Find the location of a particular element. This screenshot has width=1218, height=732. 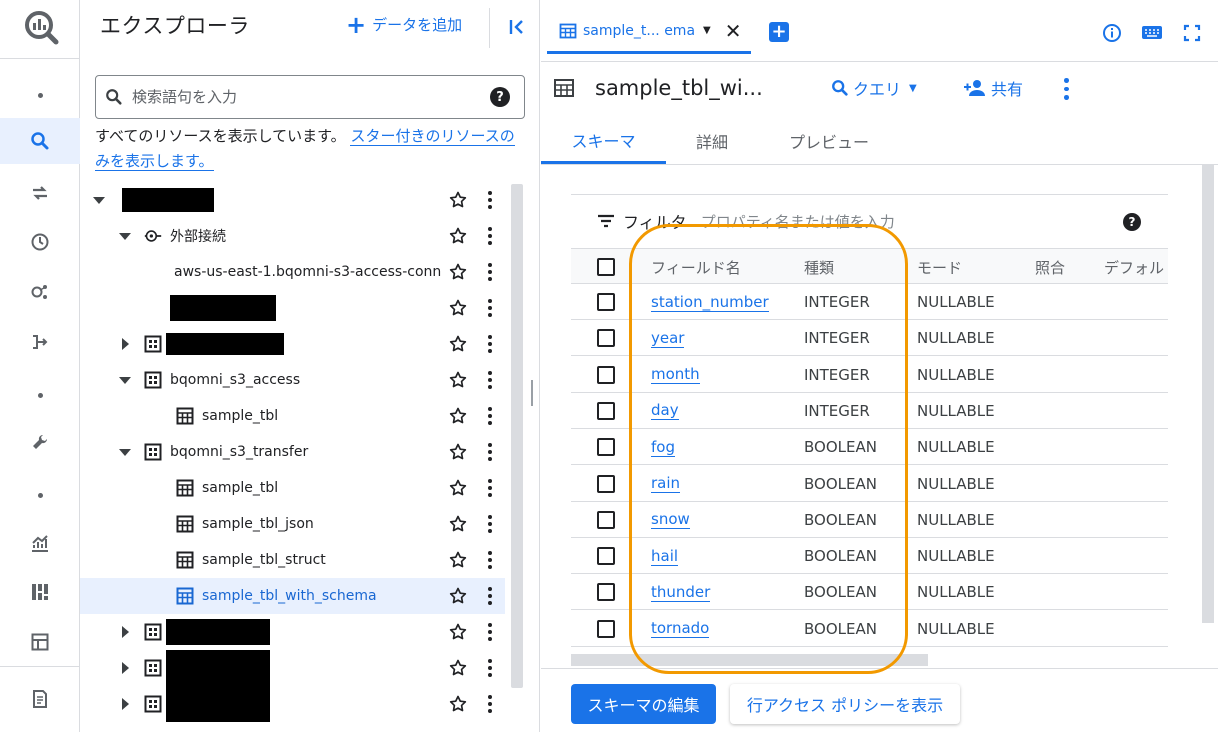

field-name-link: snow is located at coordinates (670, 520).